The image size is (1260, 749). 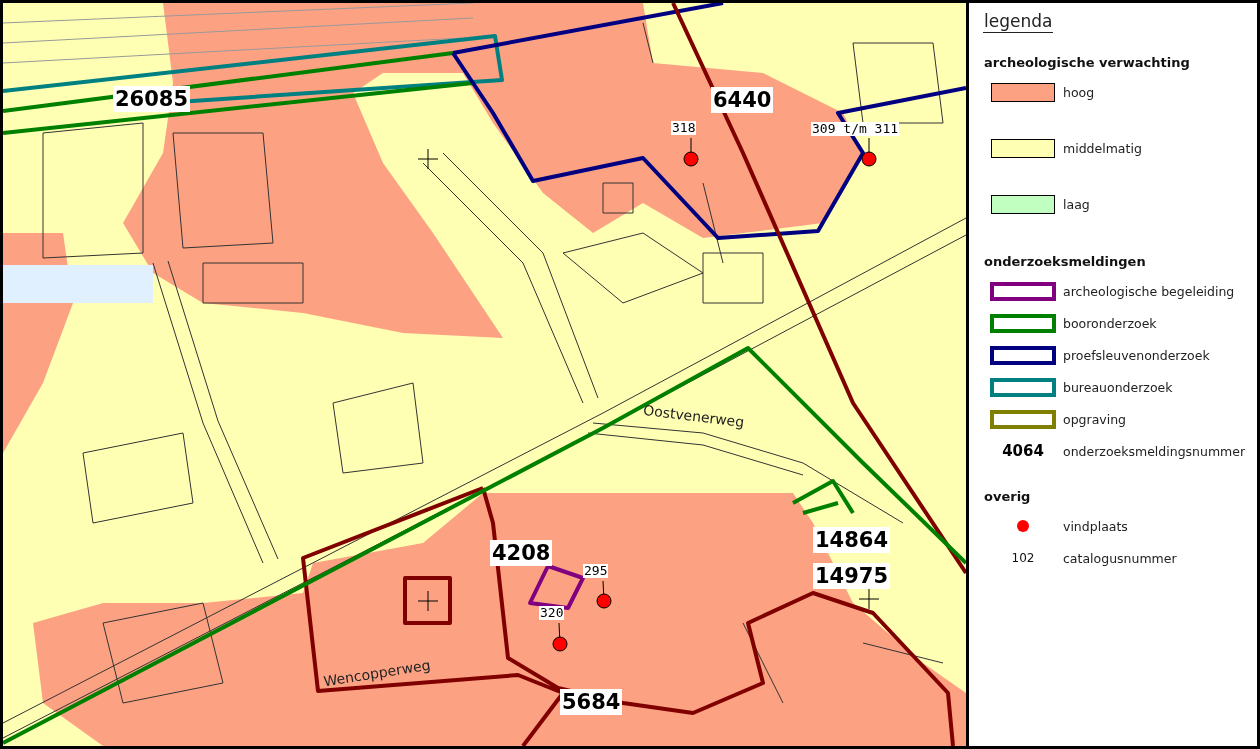 I want to click on legend-label: archeologische begeleiding, so click(x=1149, y=291).